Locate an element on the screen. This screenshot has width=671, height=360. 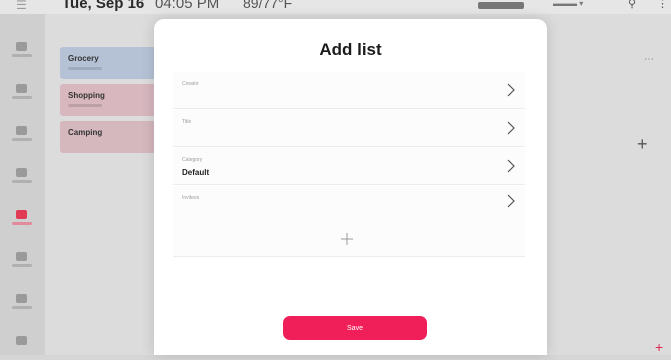
field-label: Category is located at coordinates (192, 160).